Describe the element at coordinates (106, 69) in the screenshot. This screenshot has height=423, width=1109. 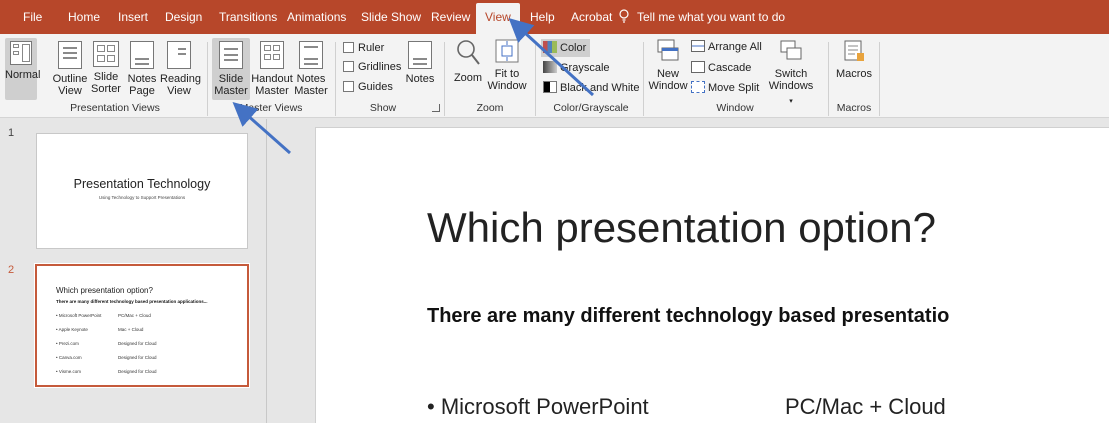
I see `slide-sorter-button: Slide Sorter` at that location.